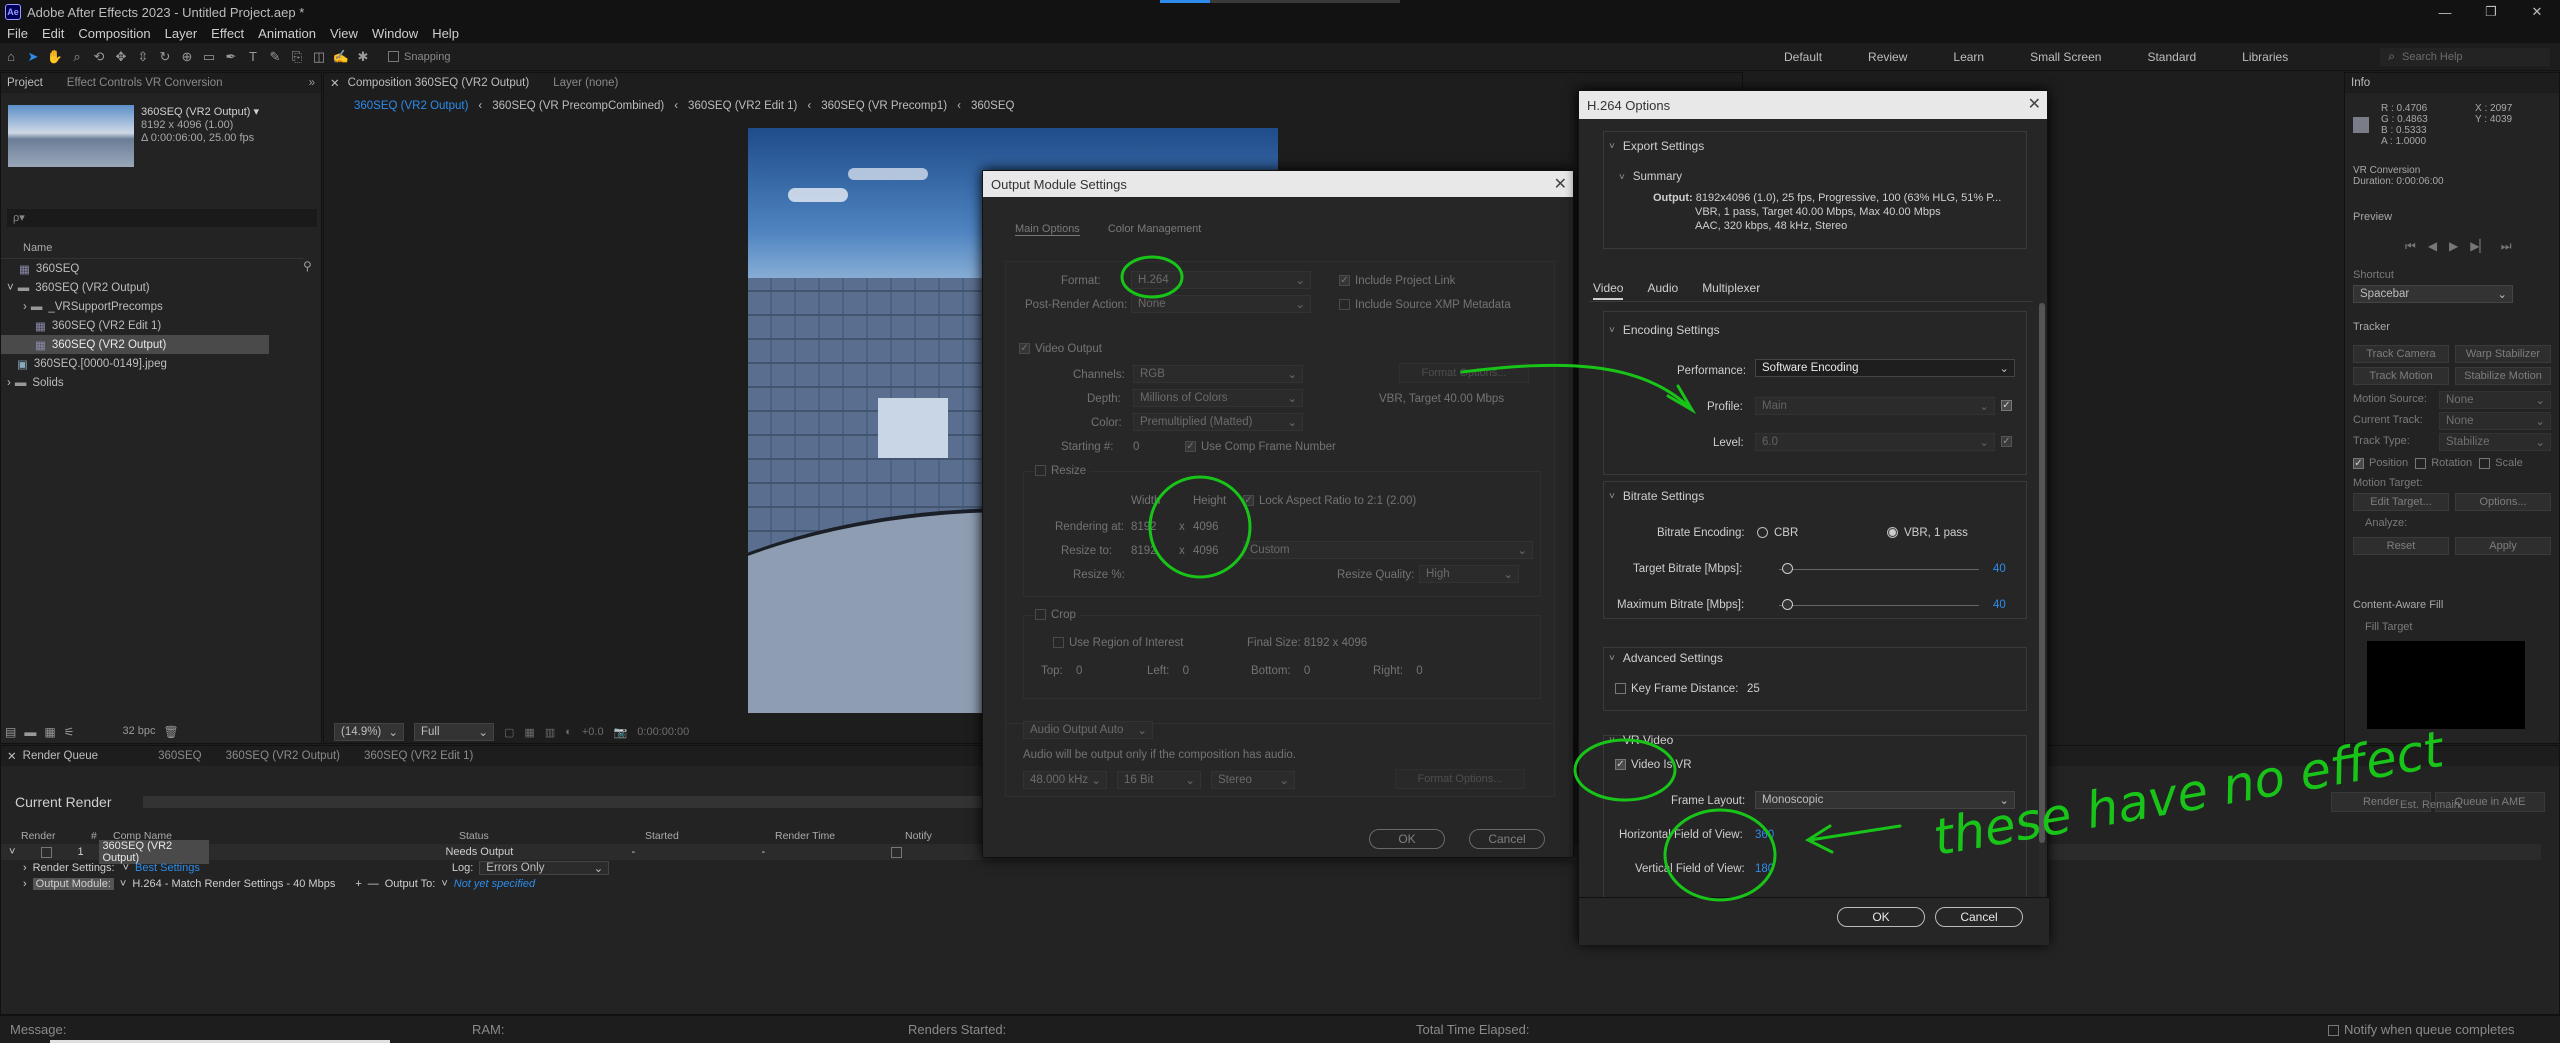  What do you see at coordinates (2065, 57) in the screenshot?
I see `workspace-small-screen: Small Screen` at bounding box center [2065, 57].